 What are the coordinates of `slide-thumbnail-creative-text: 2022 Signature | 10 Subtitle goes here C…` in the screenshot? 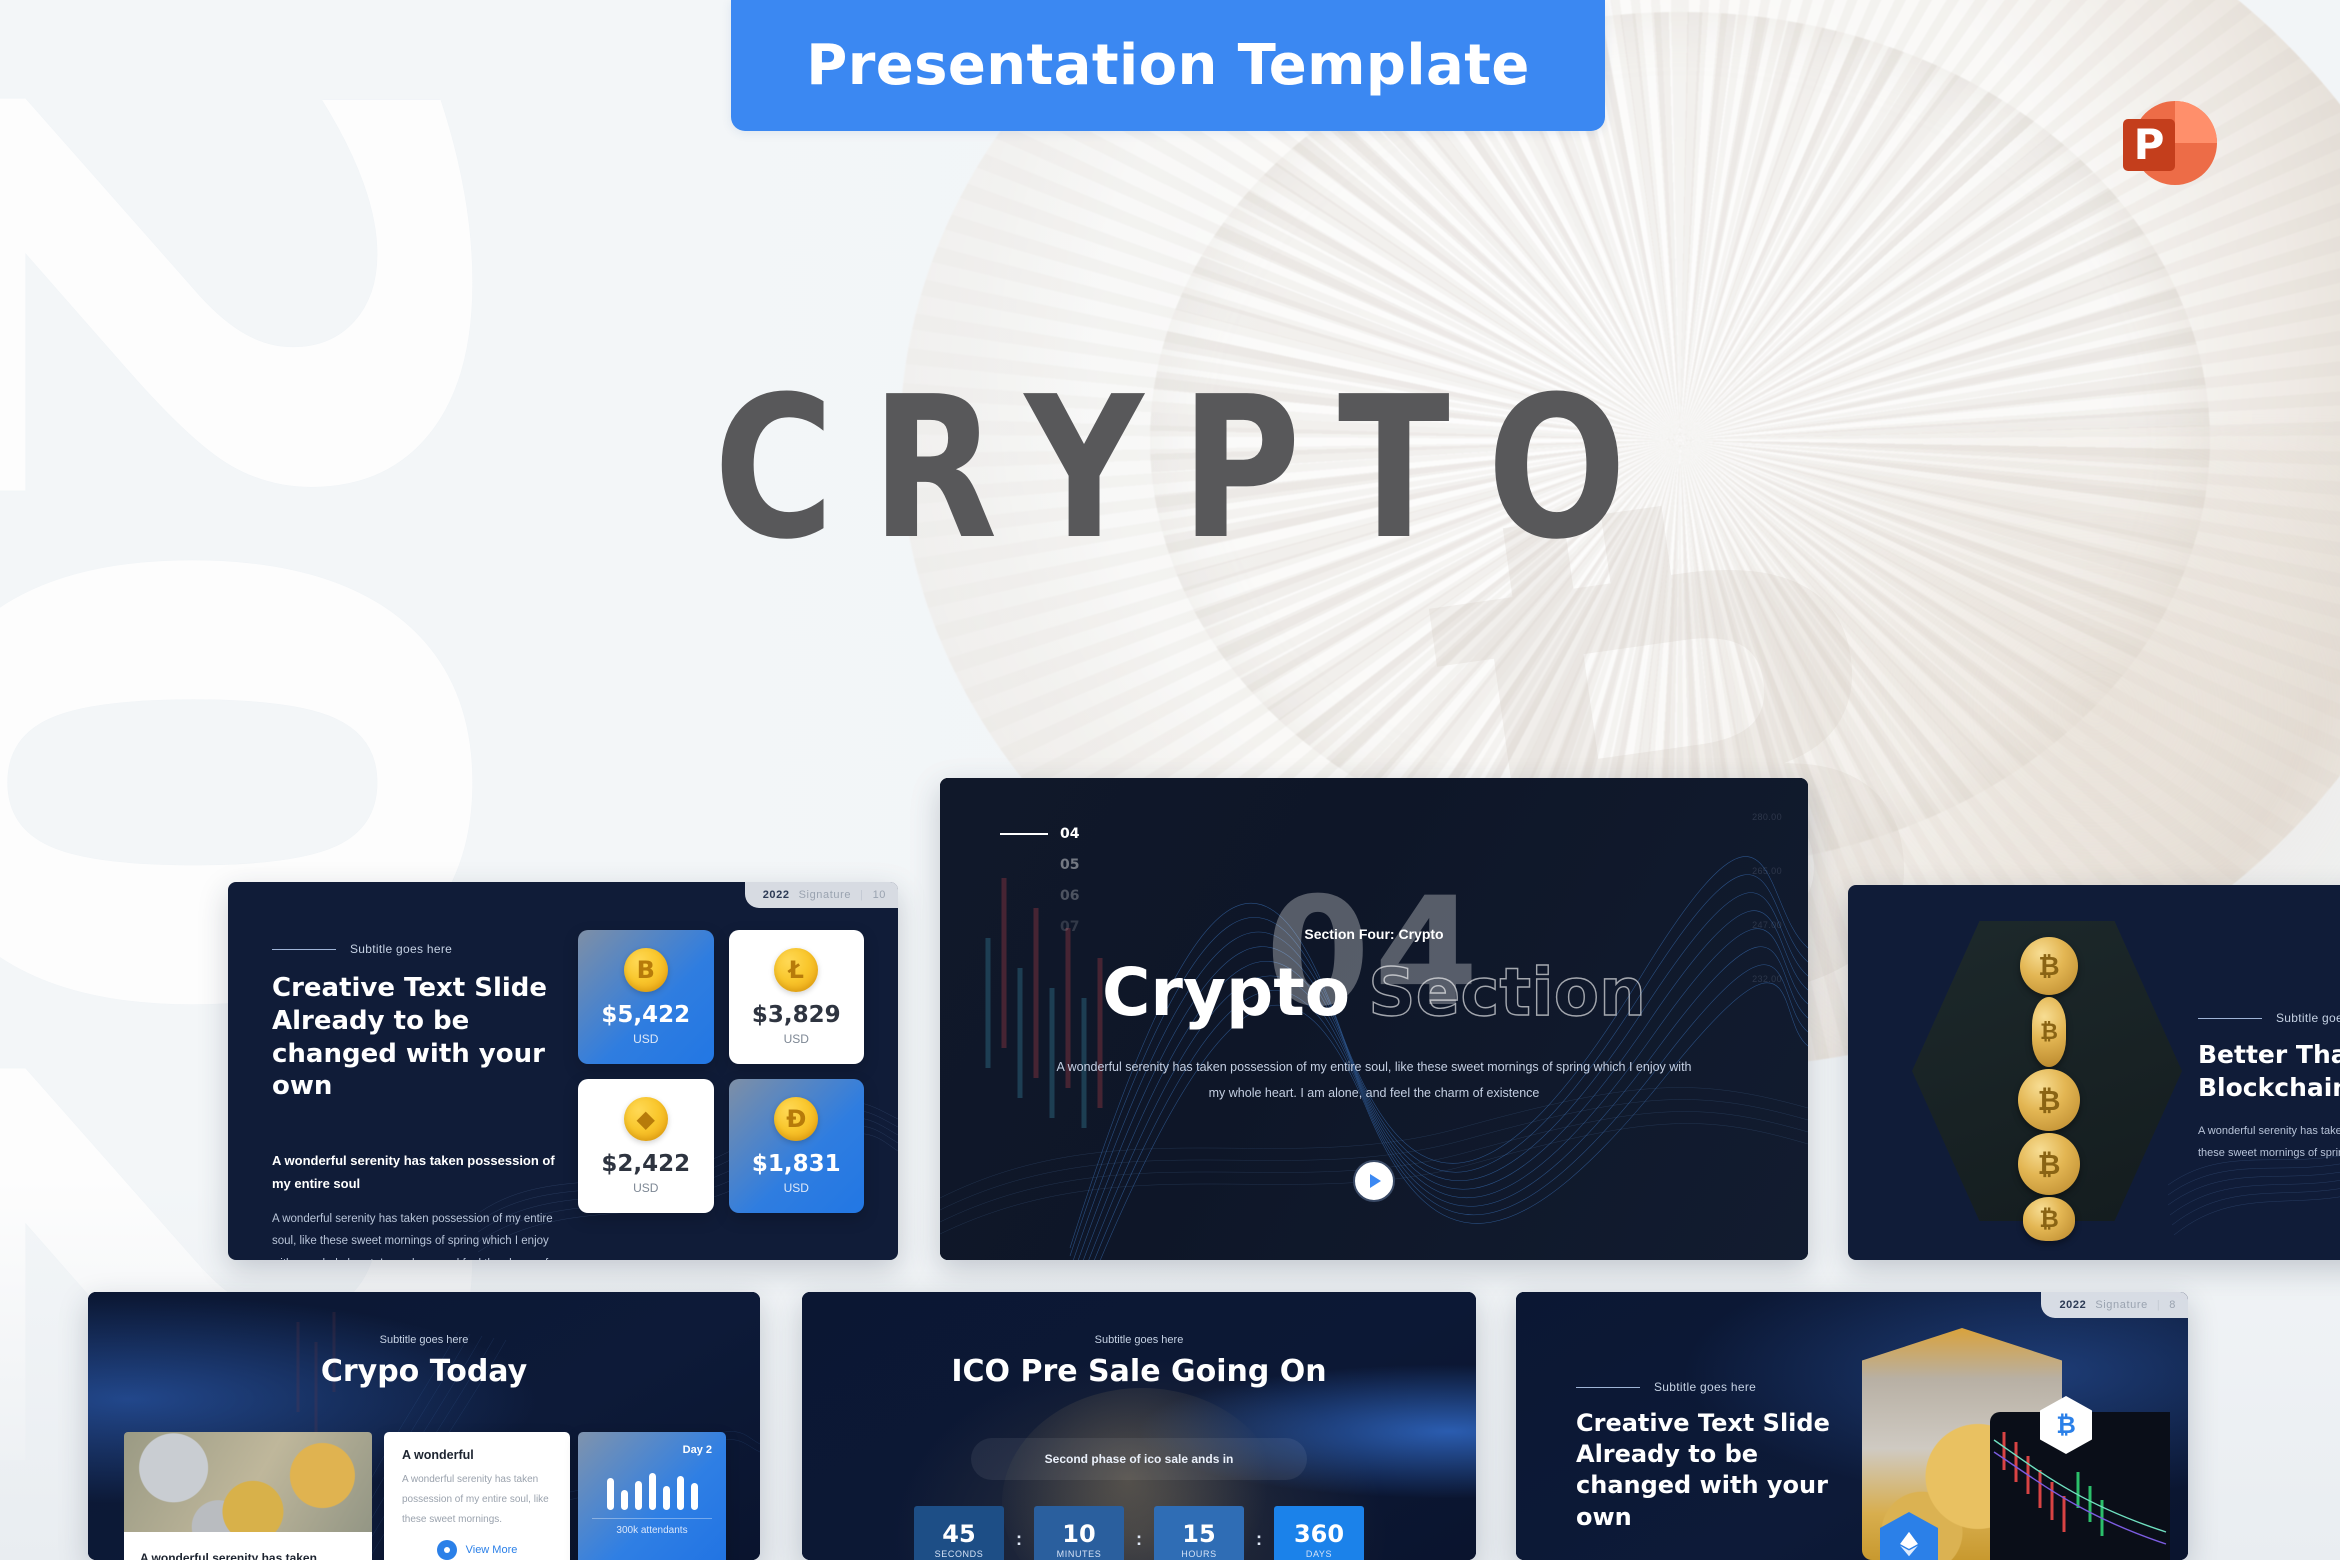 It's located at (563, 1071).